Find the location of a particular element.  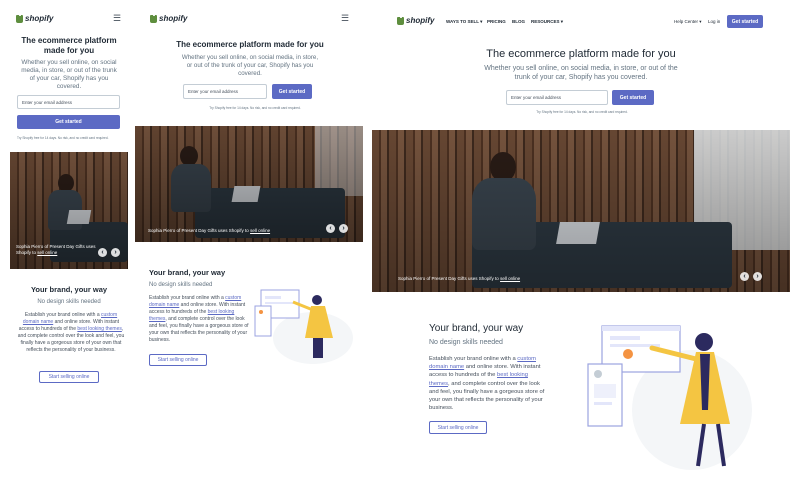

nav-resources: RESOURCES ▾ is located at coordinates (547, 22).